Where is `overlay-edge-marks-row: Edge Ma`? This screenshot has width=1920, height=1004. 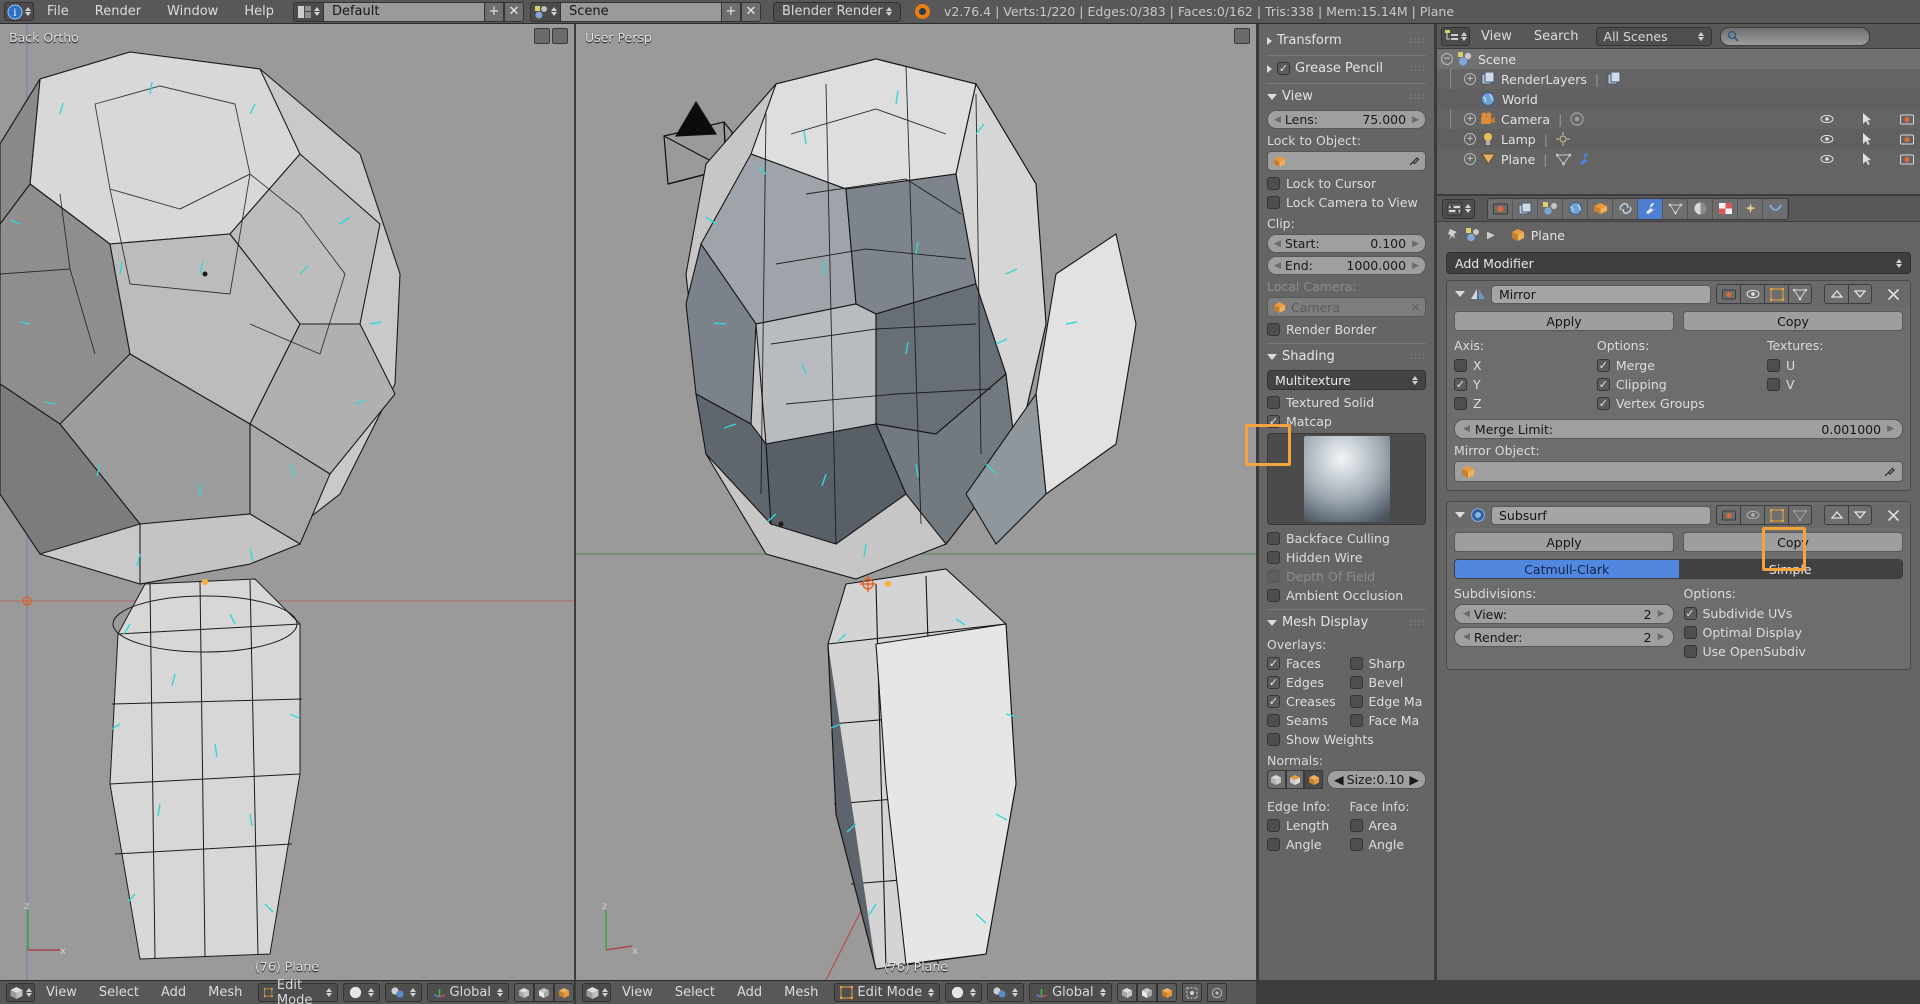
overlay-edge-marks-row: Edge Ma is located at coordinates (1388, 701).